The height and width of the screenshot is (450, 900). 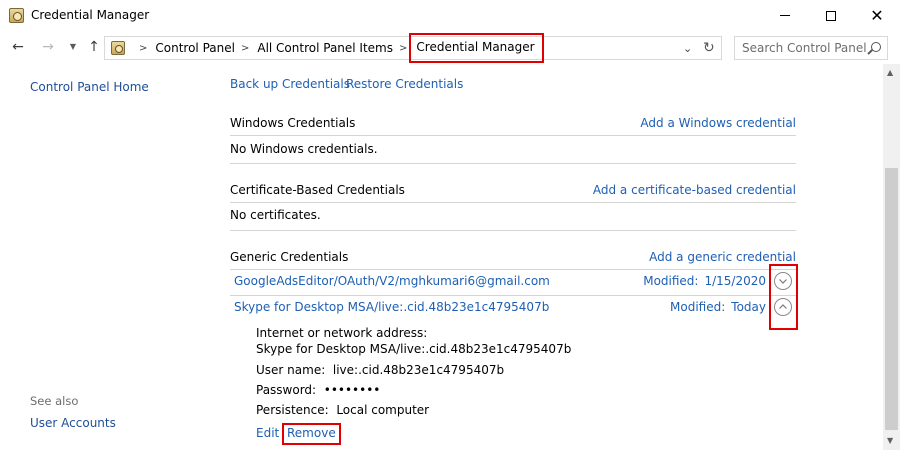 I want to click on credential-modified: Modified: 1/15/2020, so click(x=704, y=281).